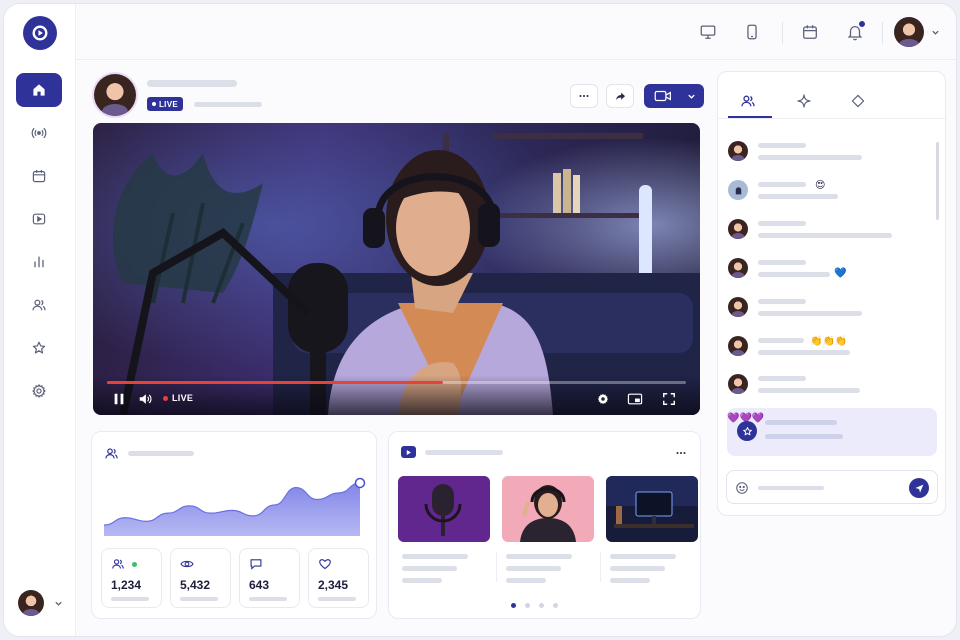 This screenshot has height=640, width=960. I want to click on tab-effects, so click(804, 101).